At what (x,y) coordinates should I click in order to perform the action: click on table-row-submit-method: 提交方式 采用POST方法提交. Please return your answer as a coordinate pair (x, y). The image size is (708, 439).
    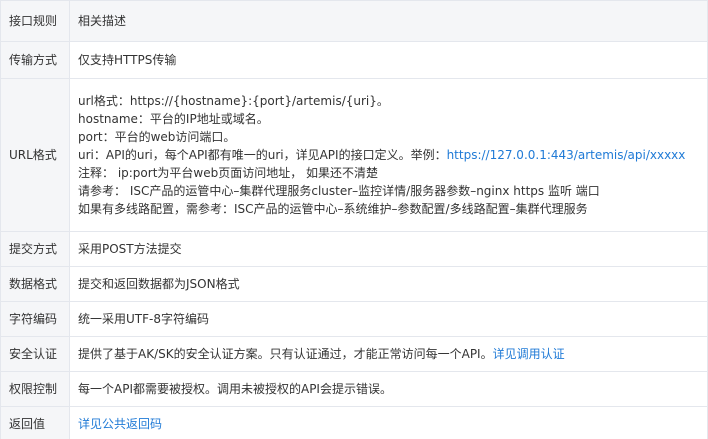
    Looking at the image, I should click on (354, 249).